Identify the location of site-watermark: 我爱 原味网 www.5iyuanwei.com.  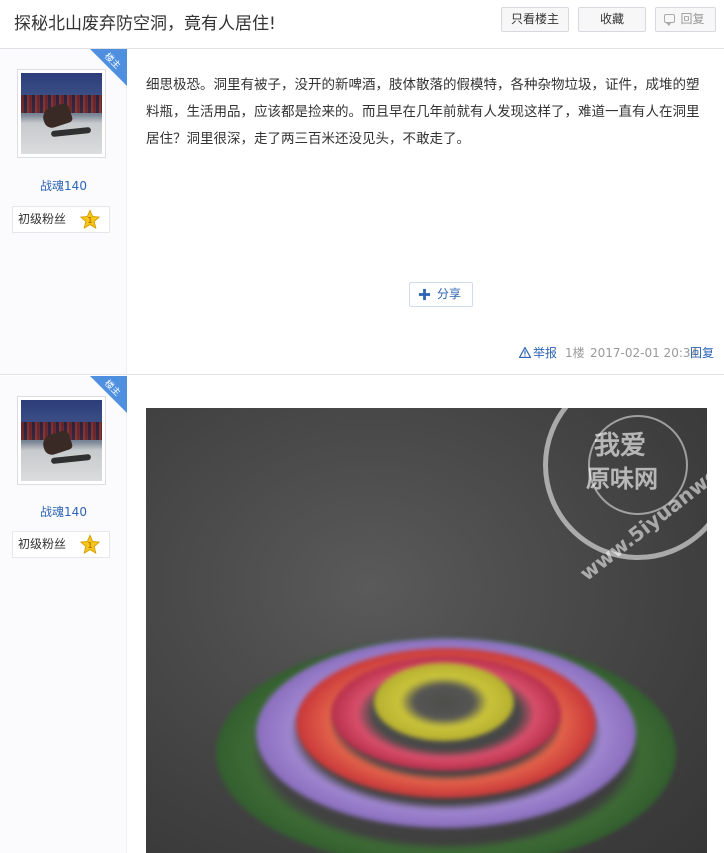
(625, 496).